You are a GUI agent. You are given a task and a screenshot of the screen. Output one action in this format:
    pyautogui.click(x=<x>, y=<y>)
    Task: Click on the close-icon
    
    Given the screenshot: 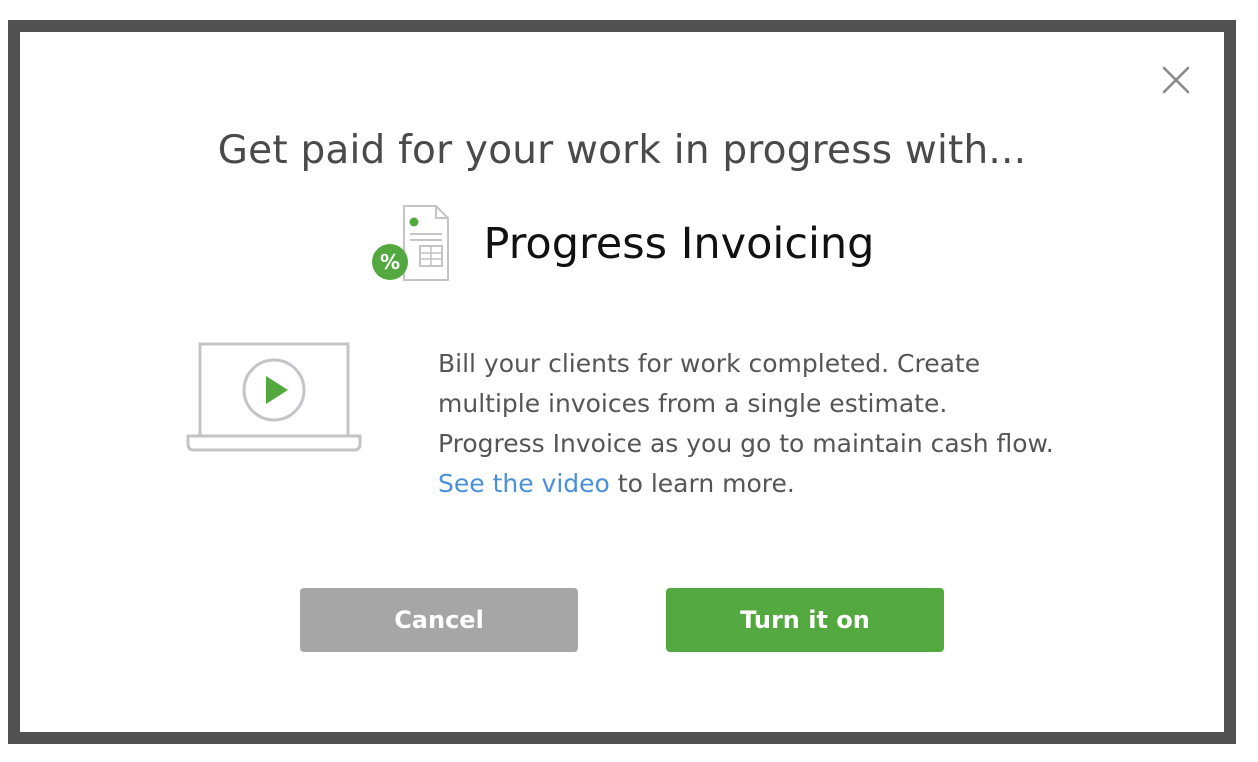 What is the action you would take?
    pyautogui.click(x=1176, y=80)
    